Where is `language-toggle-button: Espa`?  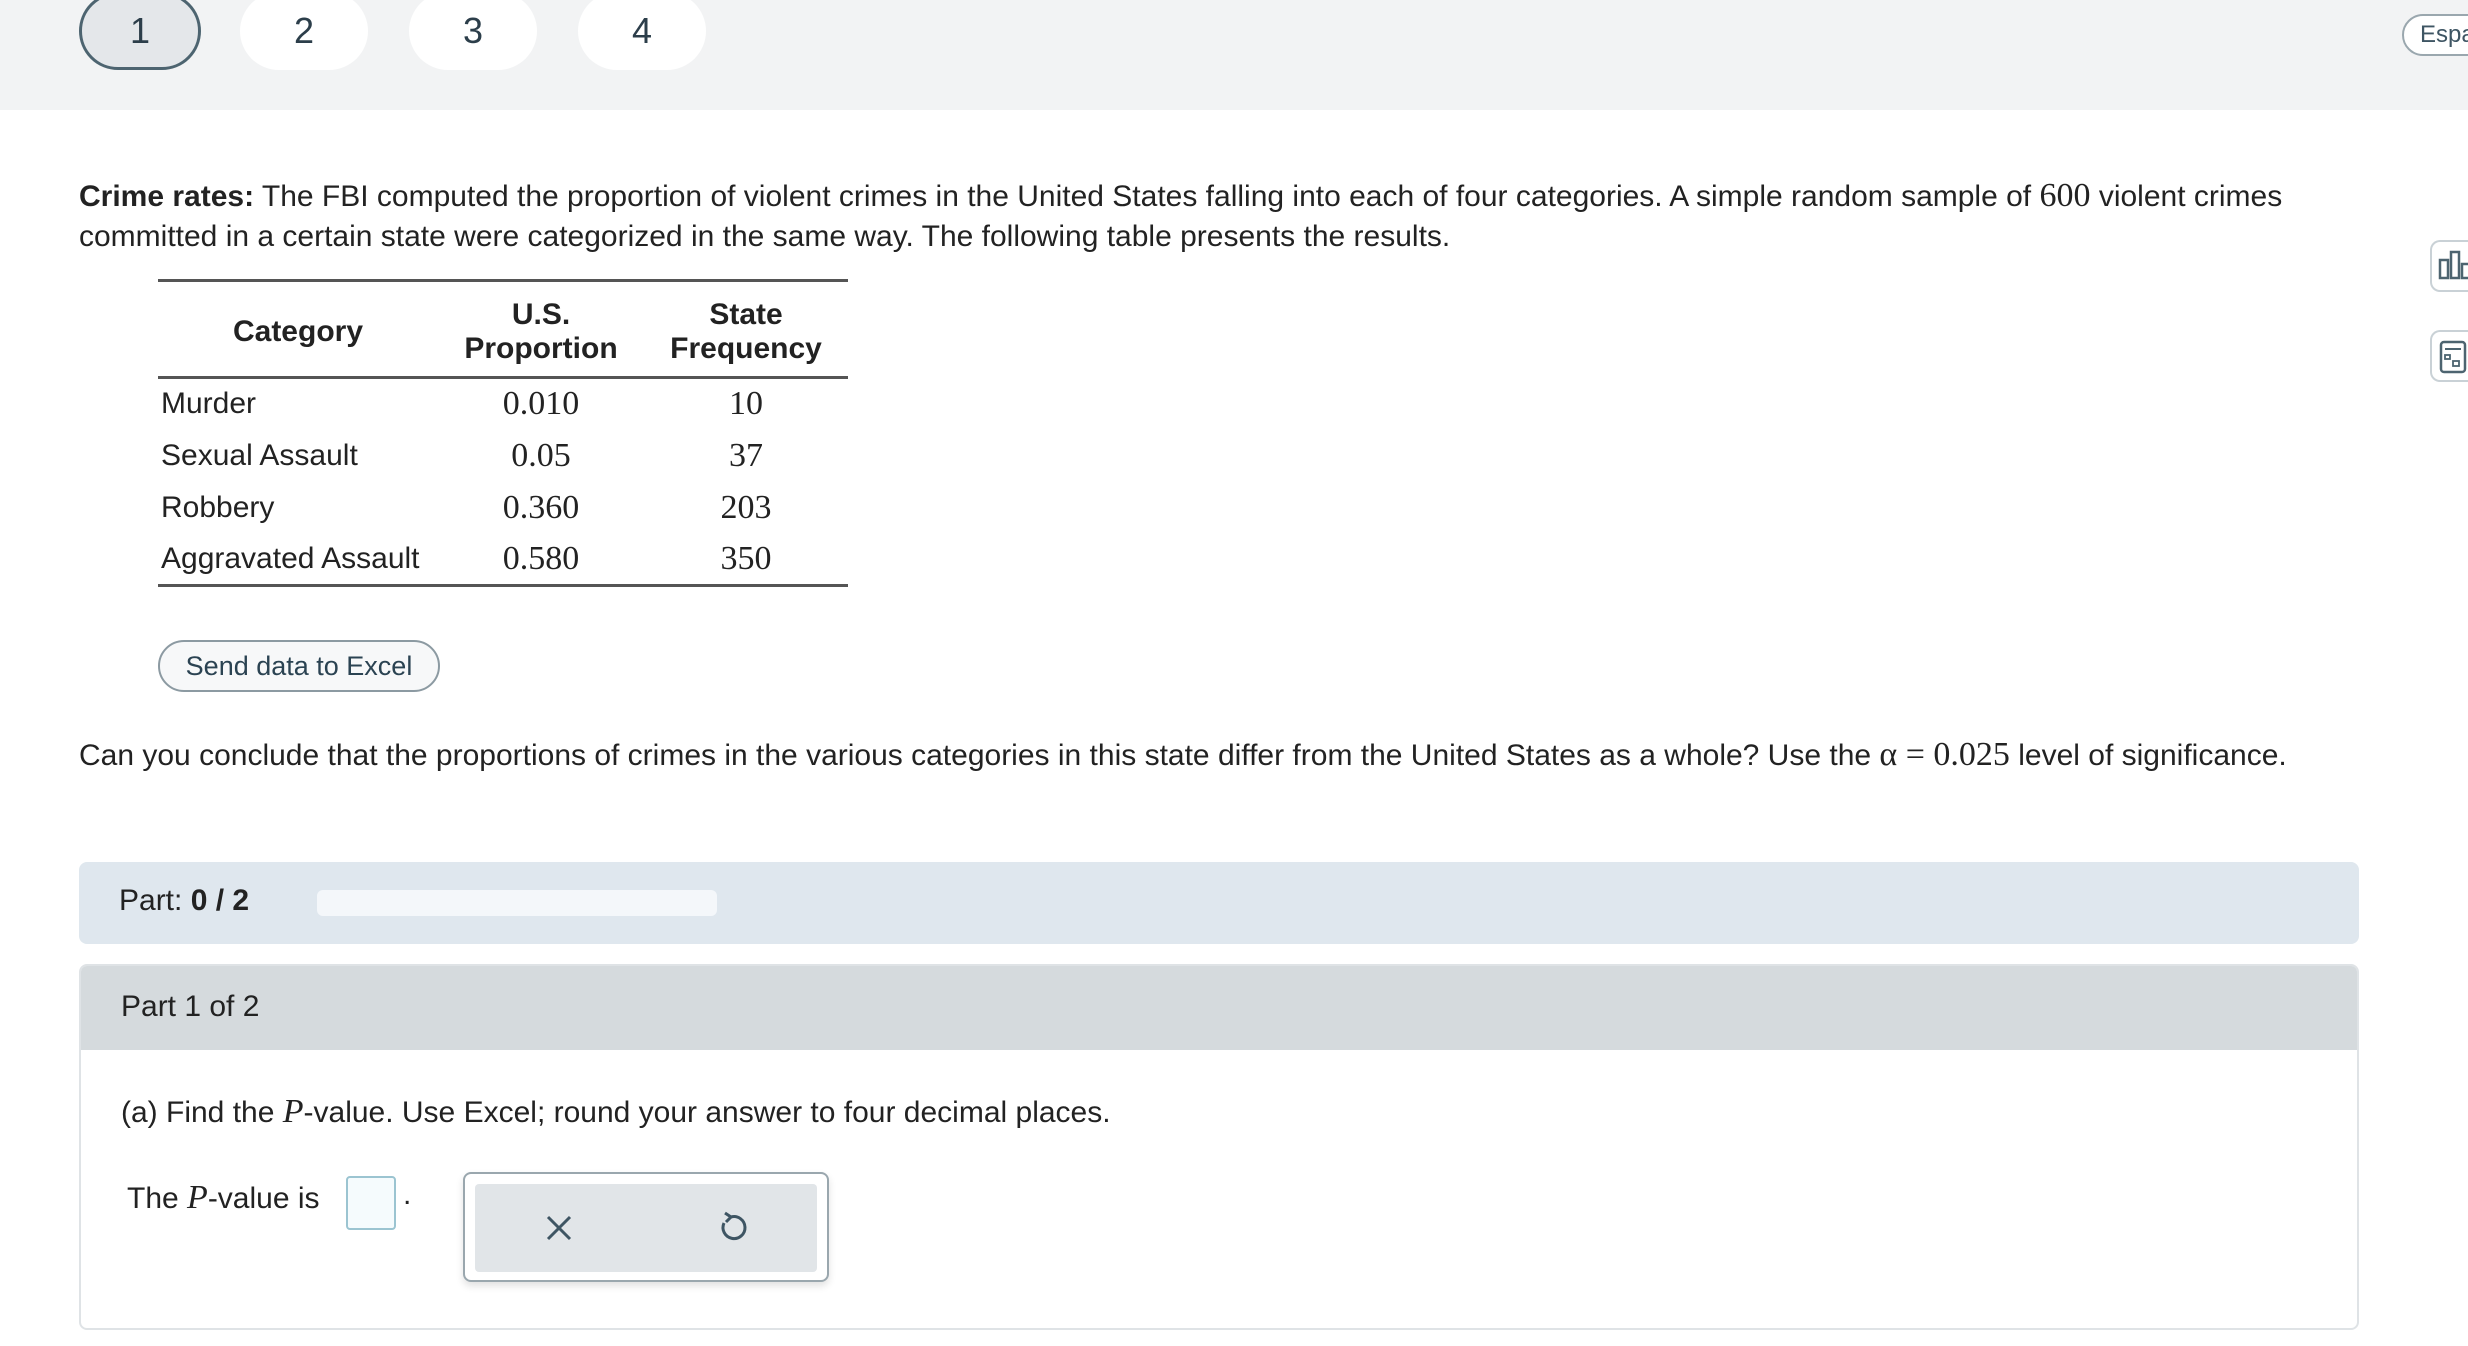 language-toggle-button: Espa is located at coordinates (2435, 35).